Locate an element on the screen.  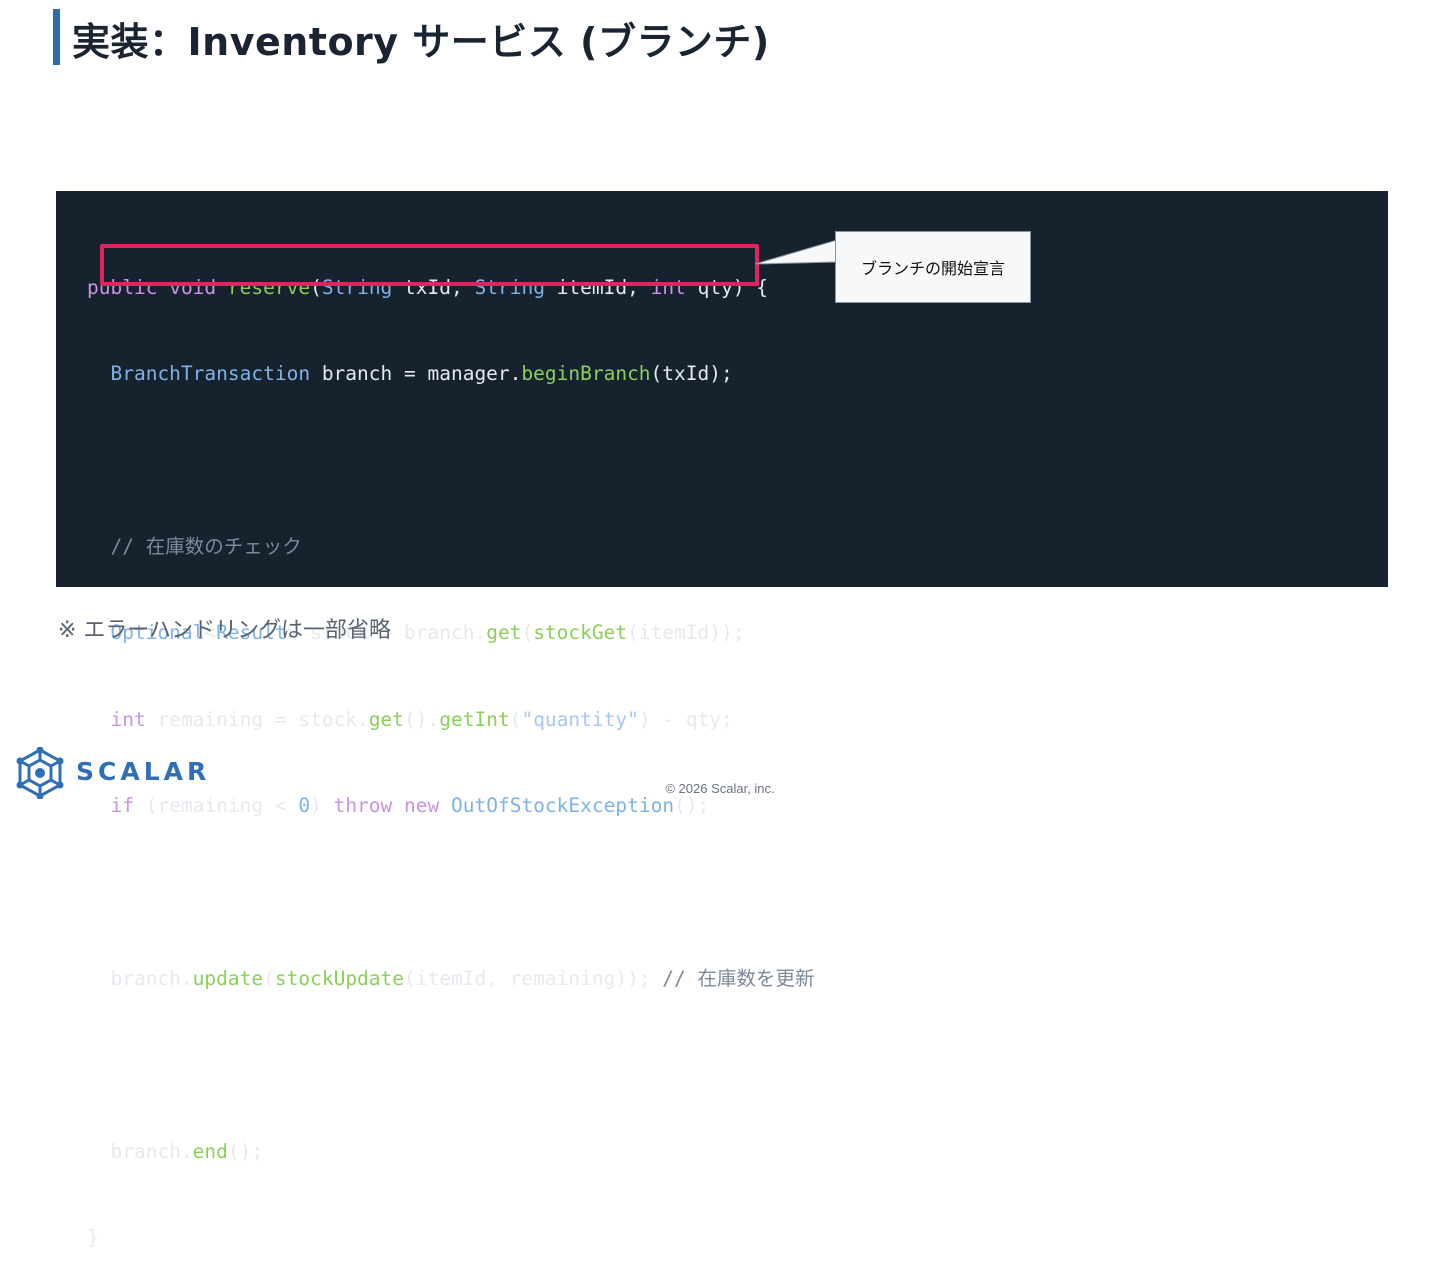
code-token: (remaining < is located at coordinates (216, 805).